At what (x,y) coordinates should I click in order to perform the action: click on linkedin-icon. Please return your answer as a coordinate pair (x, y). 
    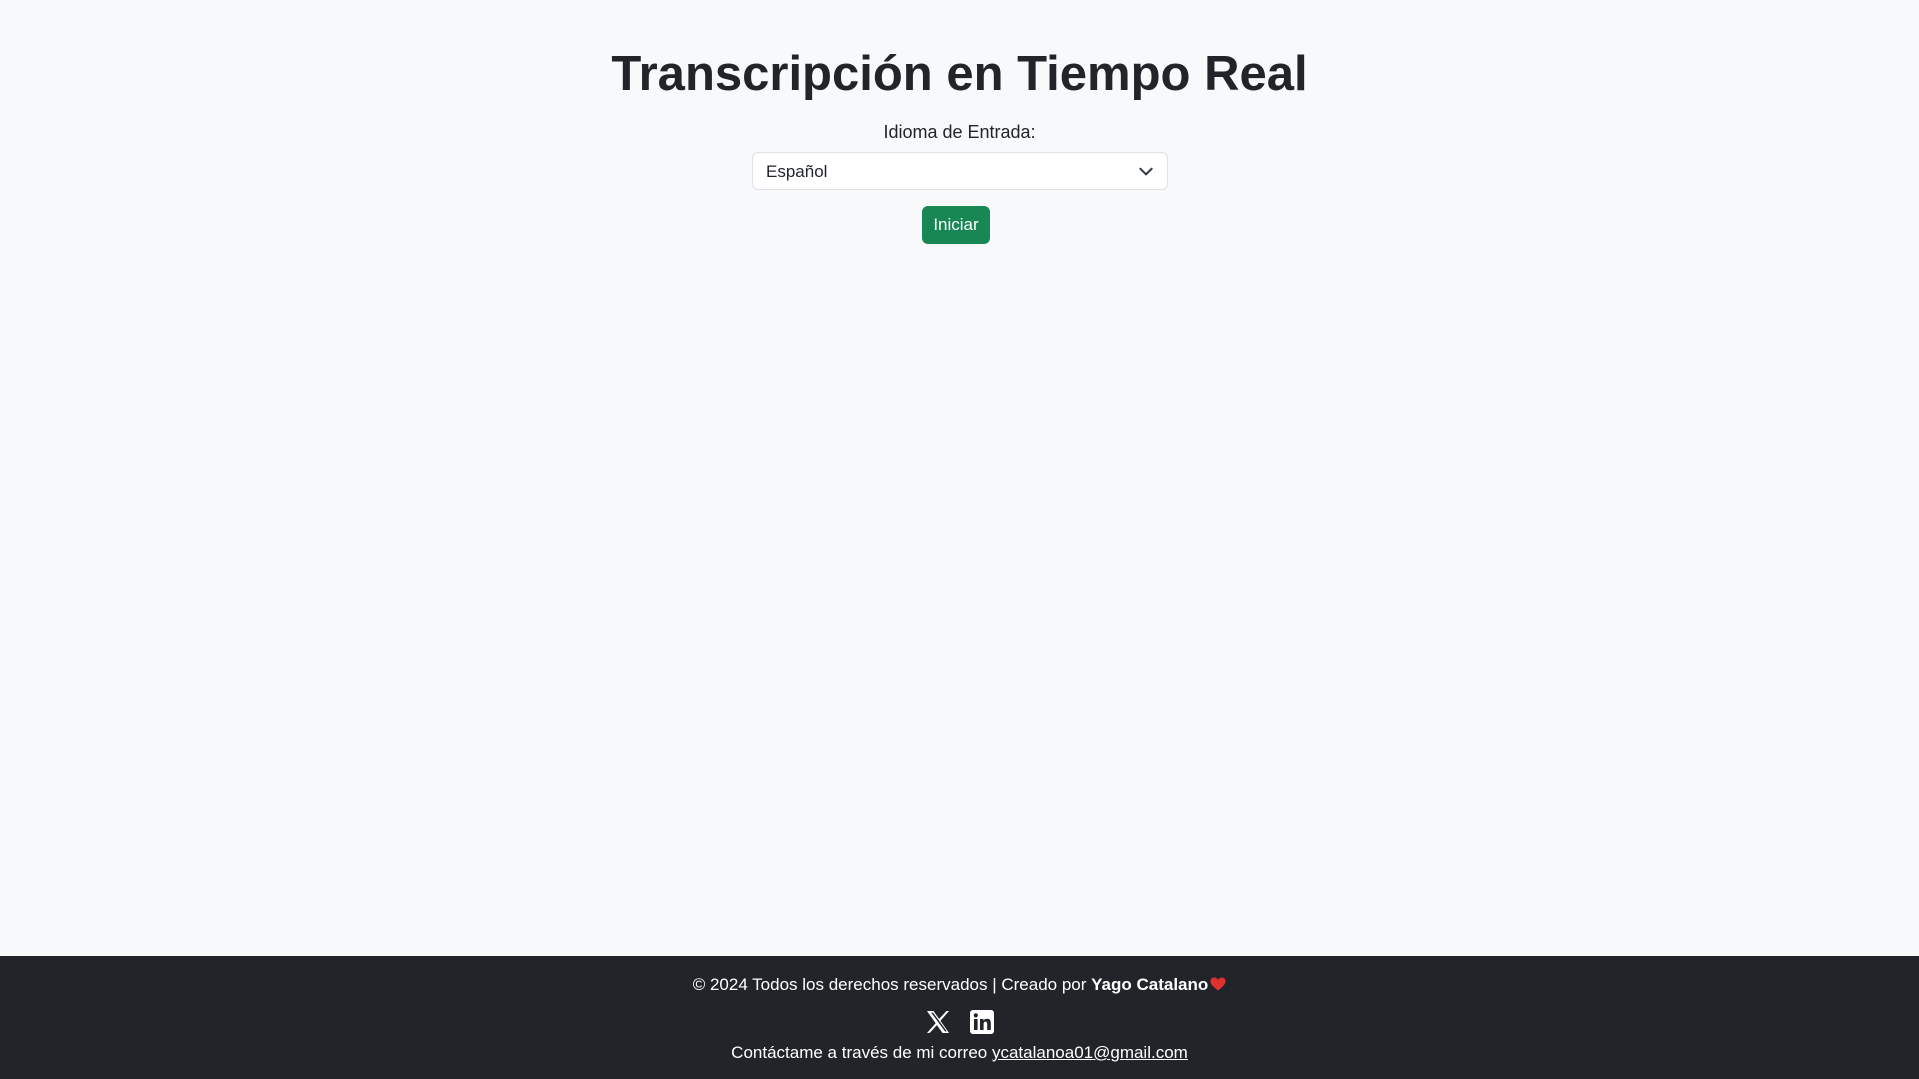
    Looking at the image, I should click on (982, 1022).